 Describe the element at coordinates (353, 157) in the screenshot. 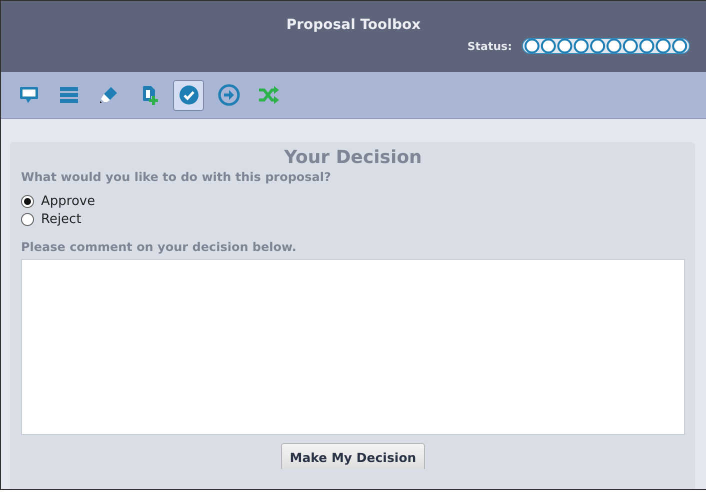

I see `panel-title: Your Decision` at that location.